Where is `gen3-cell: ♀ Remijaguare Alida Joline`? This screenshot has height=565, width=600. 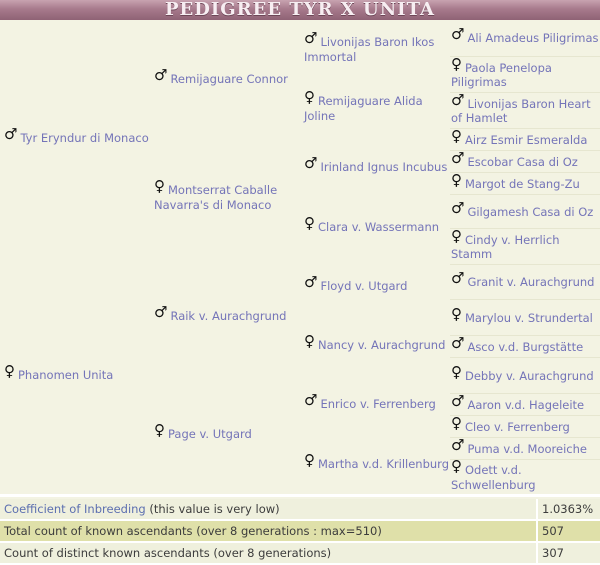
gen3-cell: ♀ Remijaguare Alida Joline is located at coordinates (375, 108).